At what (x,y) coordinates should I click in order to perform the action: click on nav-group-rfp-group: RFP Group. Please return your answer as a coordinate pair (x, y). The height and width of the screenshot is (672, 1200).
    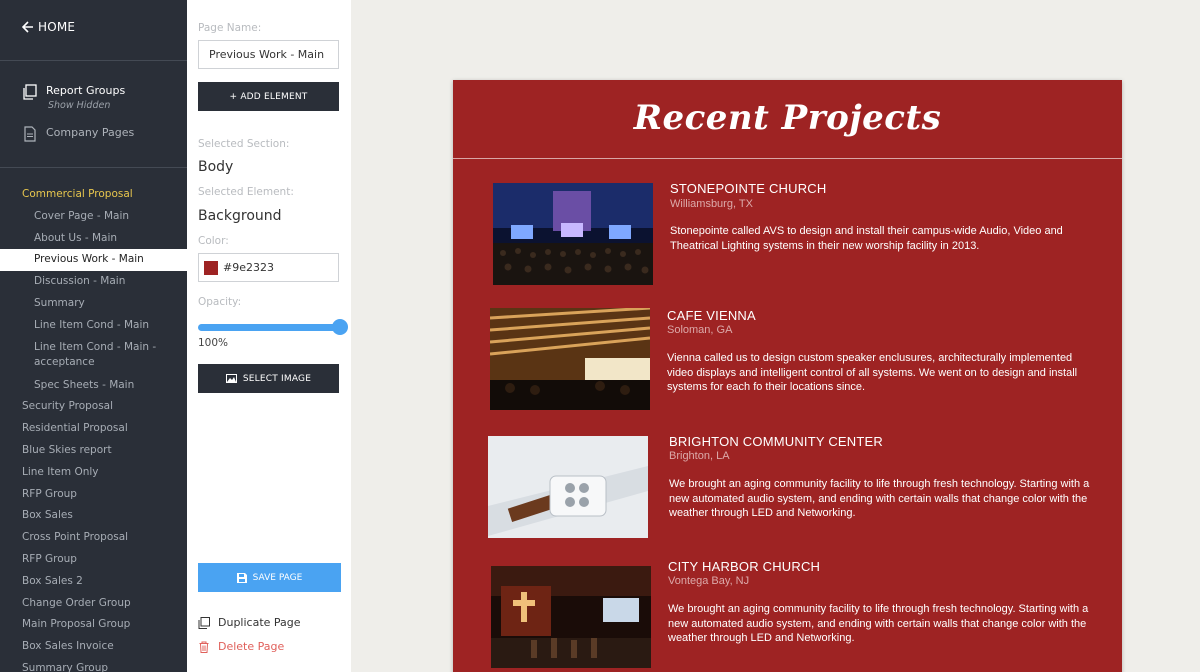
    Looking at the image, I should click on (93, 495).